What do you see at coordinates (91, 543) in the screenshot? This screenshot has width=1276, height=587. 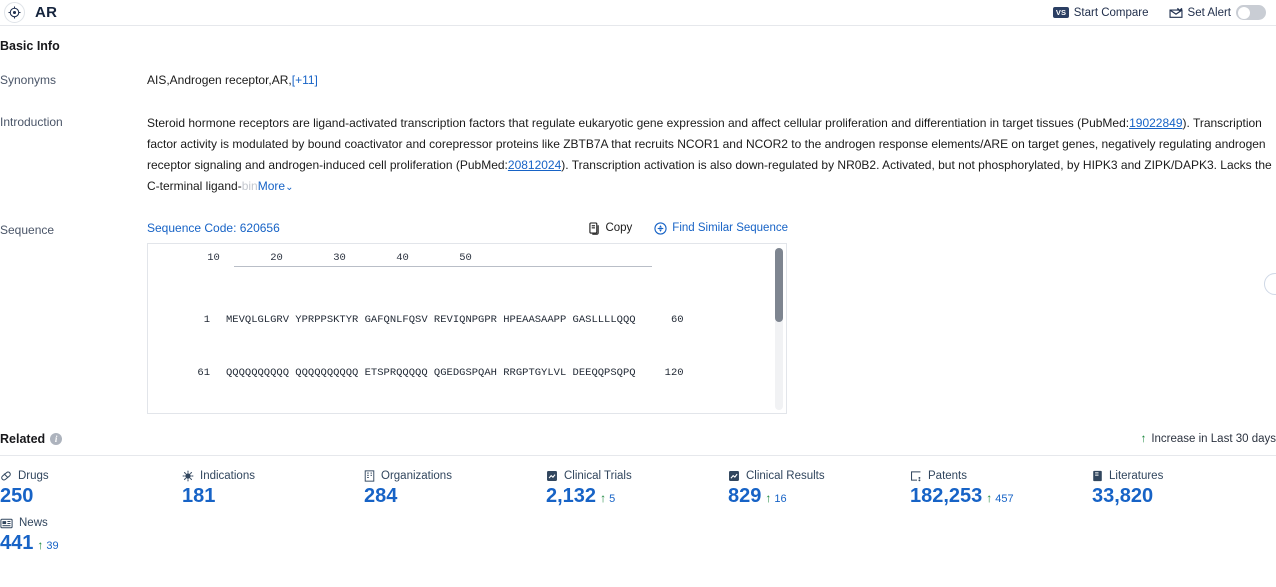 I see `stat-value: 441 ↑ 39` at bounding box center [91, 543].